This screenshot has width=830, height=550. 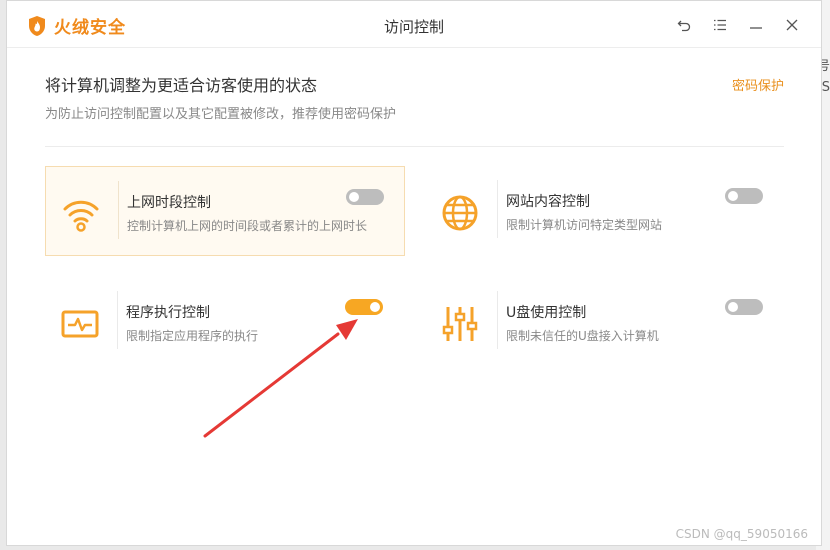 I want to click on page-subheading: 为防止访问控制配置以及其它配置被修改，推荐使用密码保护, so click(x=221, y=114).